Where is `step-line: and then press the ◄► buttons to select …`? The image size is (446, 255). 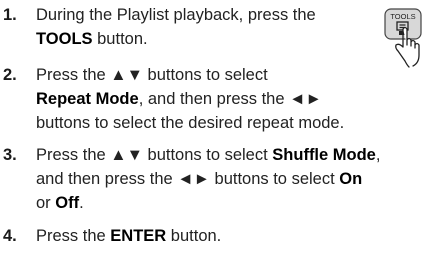
step-line: and then press the ◄► buttons to select … is located at coordinates (199, 179).